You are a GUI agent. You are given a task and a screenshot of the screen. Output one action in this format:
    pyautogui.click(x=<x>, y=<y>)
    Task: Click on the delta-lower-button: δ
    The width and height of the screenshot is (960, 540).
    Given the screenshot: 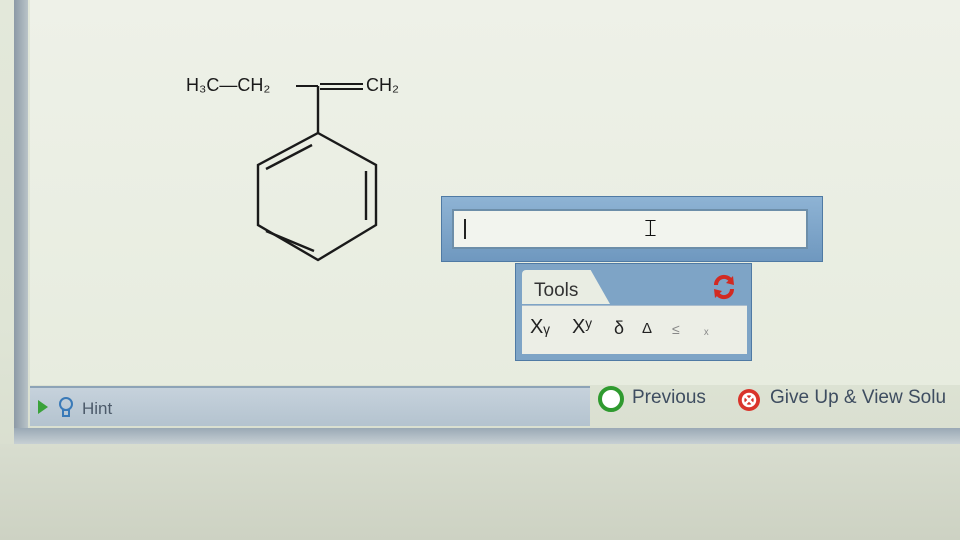 What is the action you would take?
    pyautogui.click(x=619, y=328)
    